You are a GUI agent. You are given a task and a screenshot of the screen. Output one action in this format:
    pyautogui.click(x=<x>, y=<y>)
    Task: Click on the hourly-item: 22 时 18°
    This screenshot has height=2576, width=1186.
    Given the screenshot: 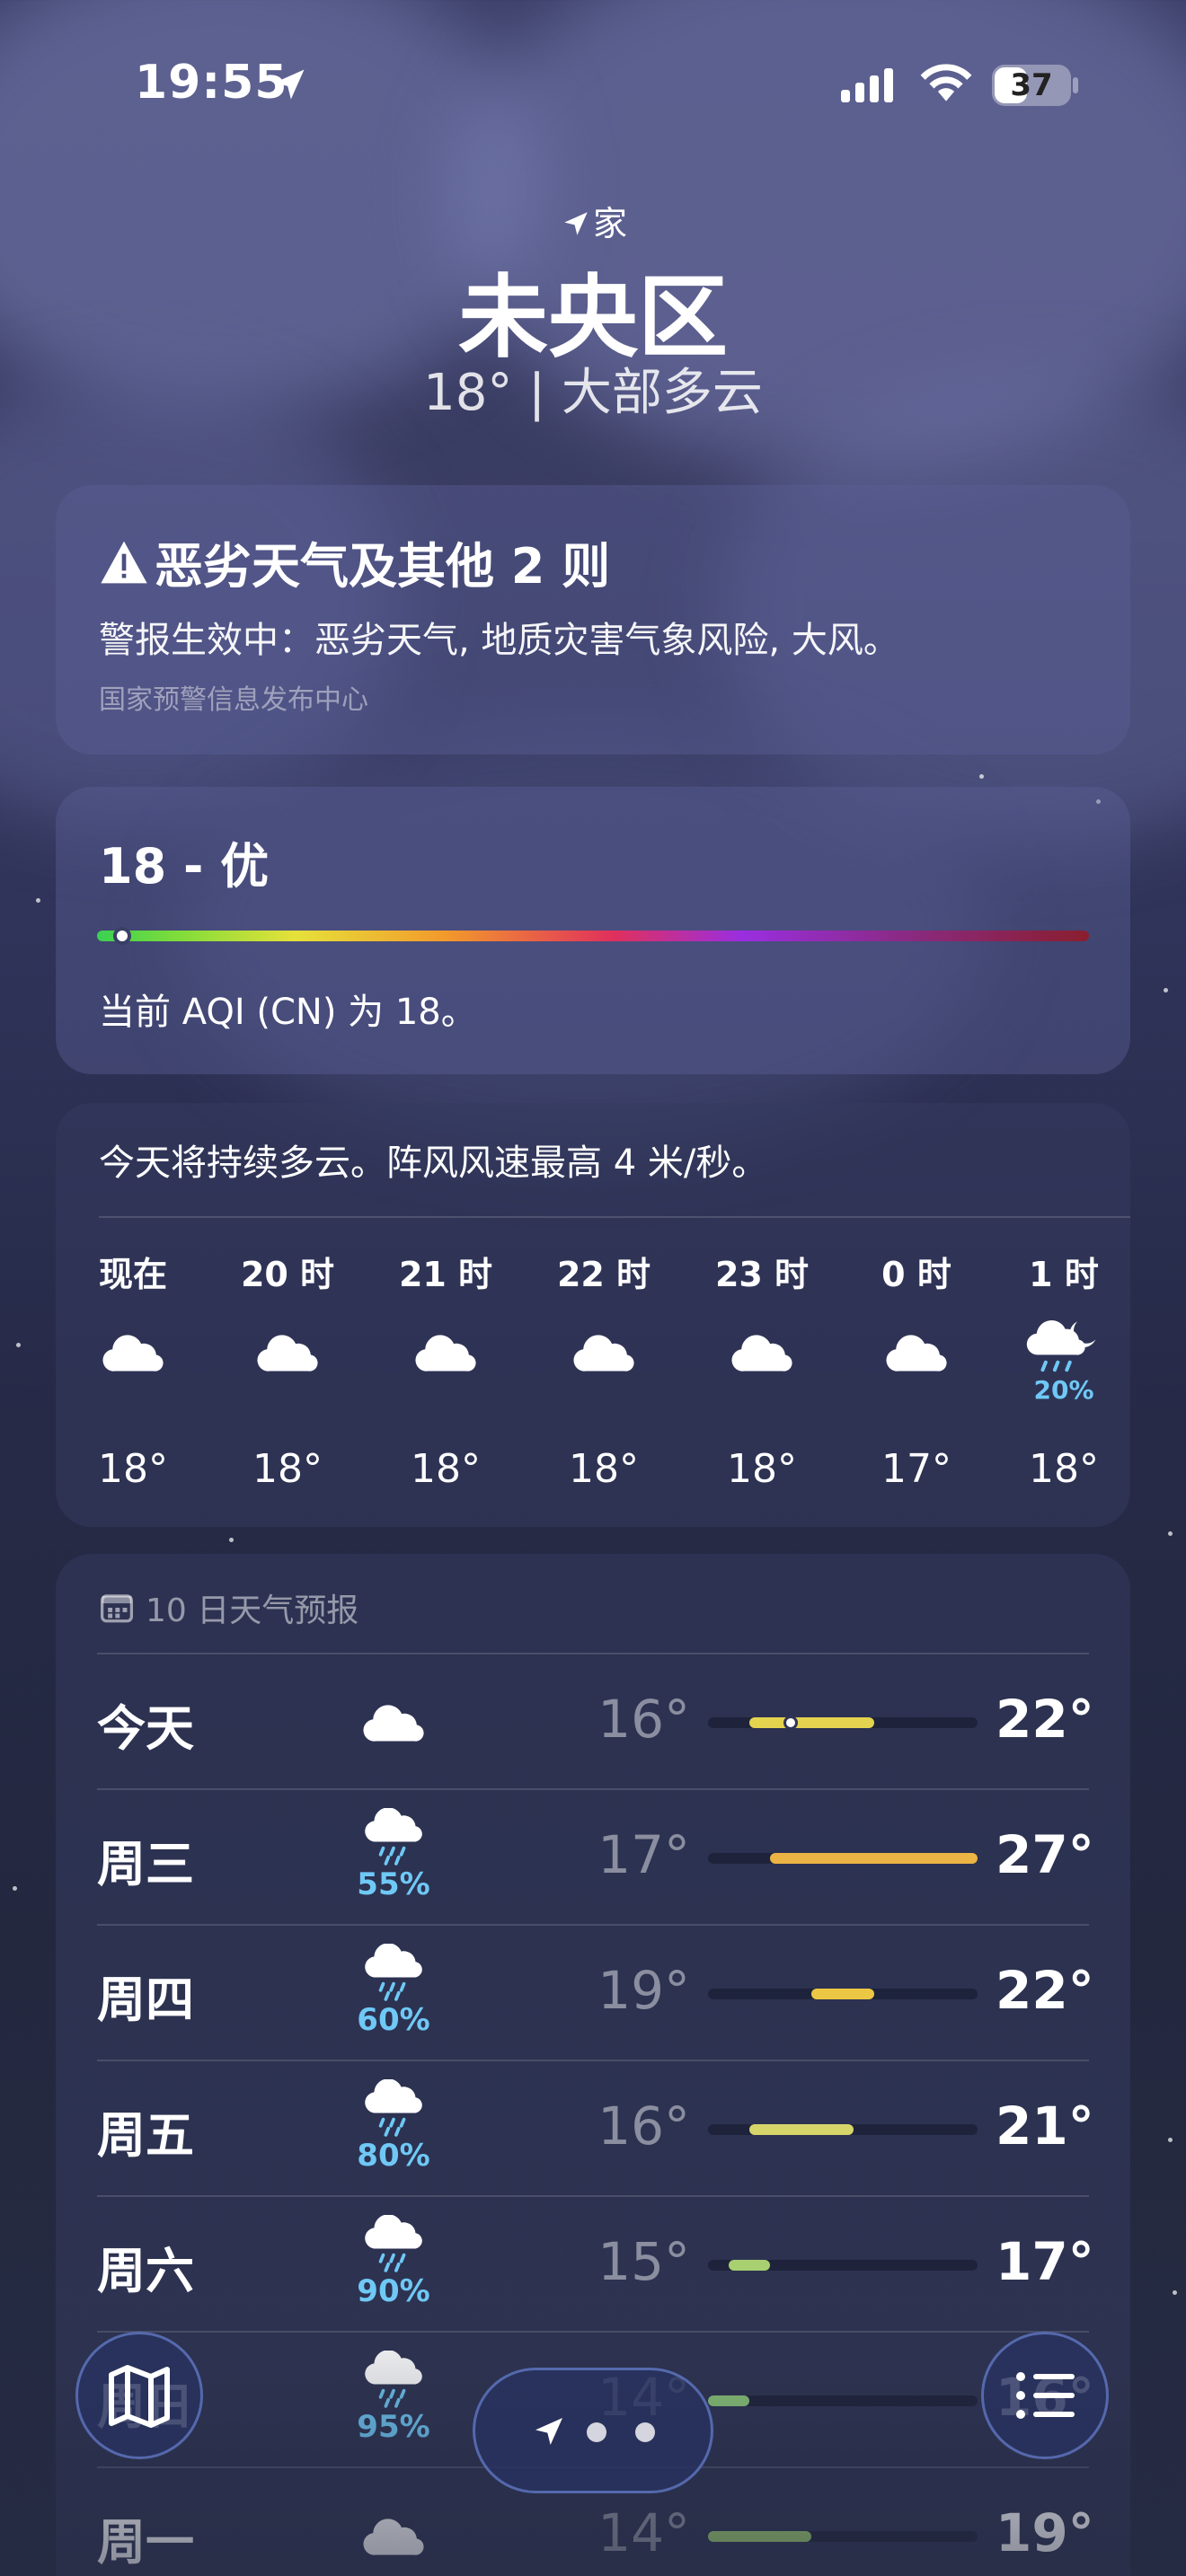 What is the action you would take?
    pyautogui.click(x=604, y=1377)
    